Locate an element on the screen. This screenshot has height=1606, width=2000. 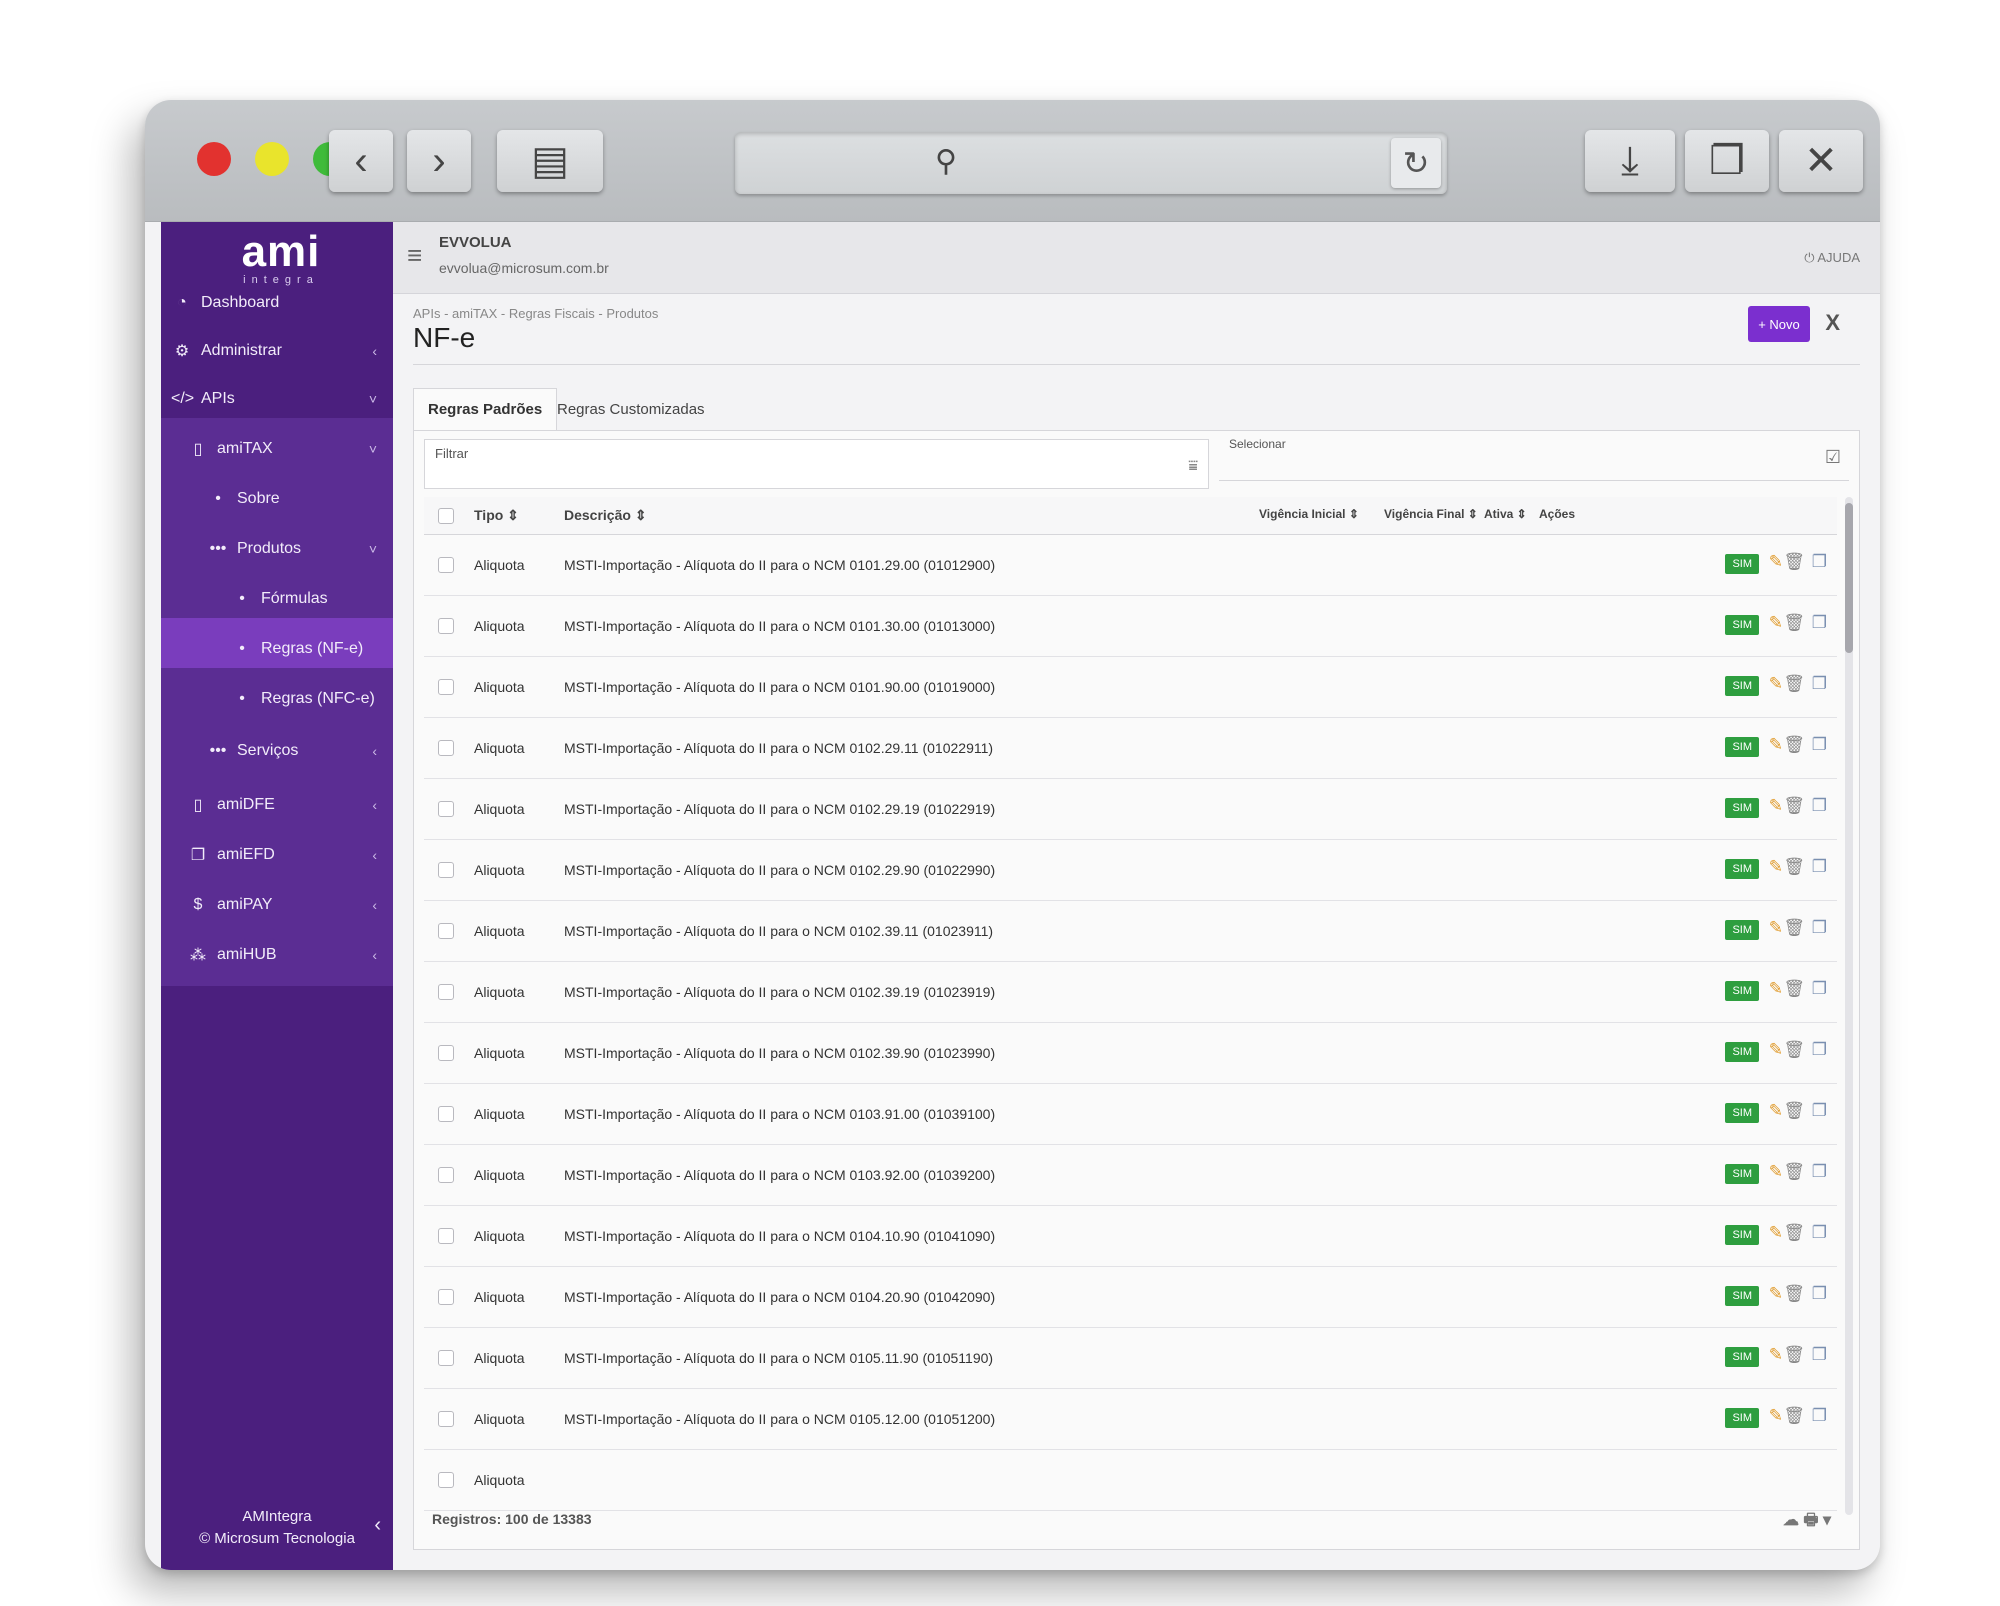
sidebar-item-servi-os: ••• Serviços ‹ is located at coordinates (277, 751).